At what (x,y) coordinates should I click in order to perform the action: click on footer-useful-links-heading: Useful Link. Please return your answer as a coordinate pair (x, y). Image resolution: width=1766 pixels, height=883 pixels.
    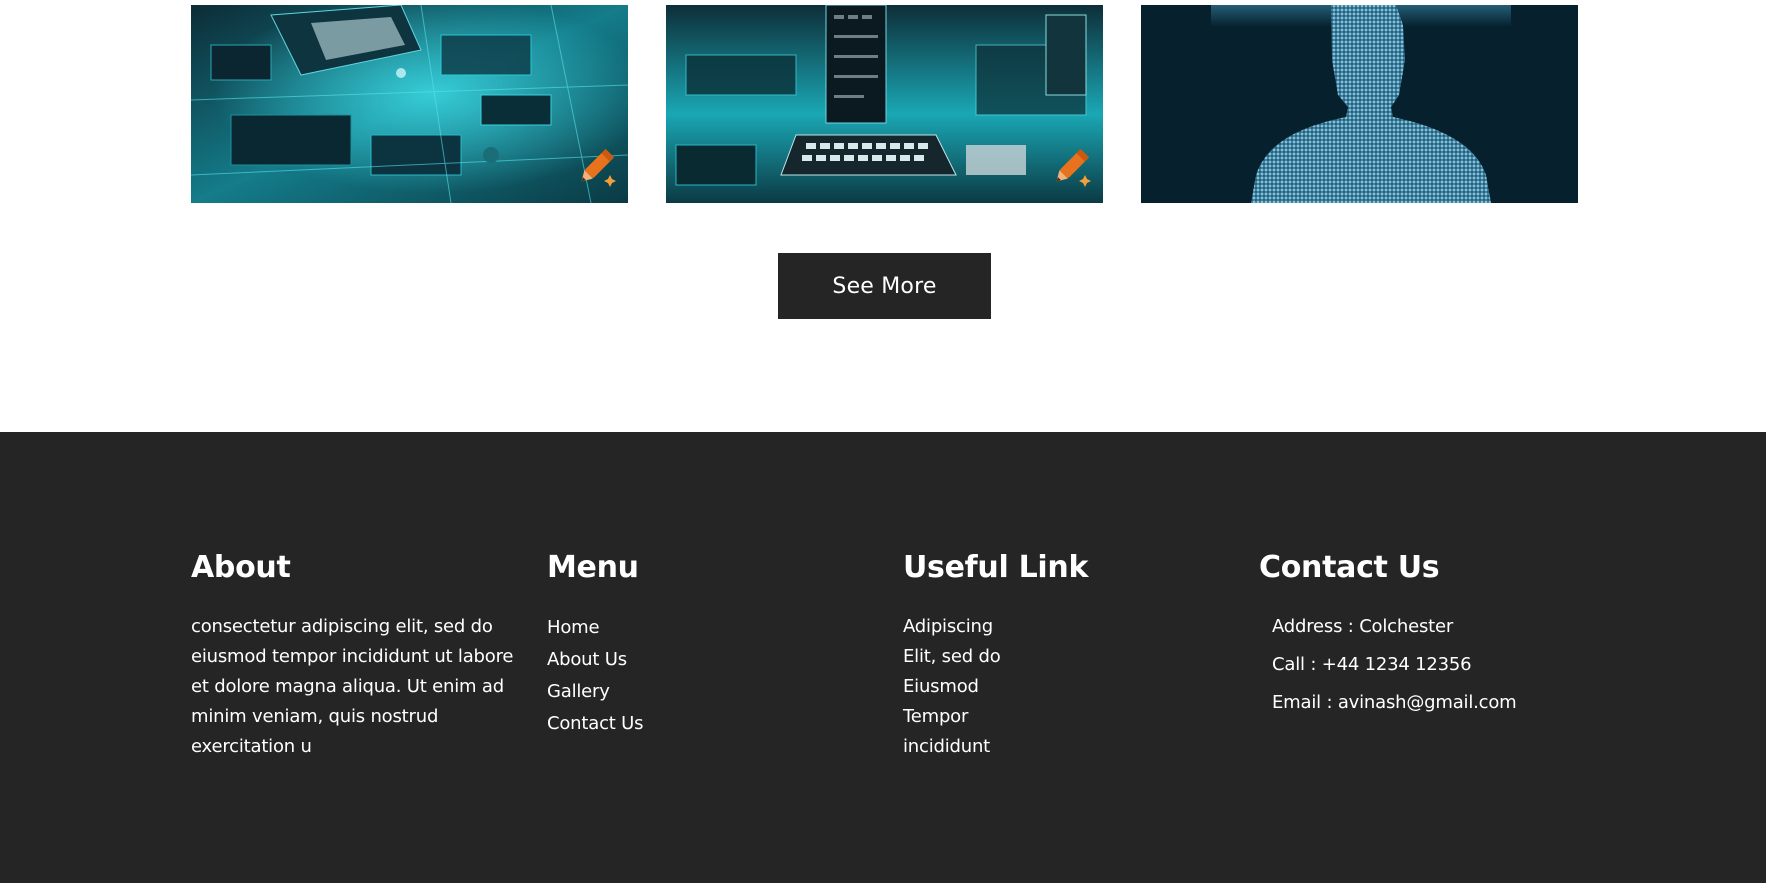
    Looking at the image, I should click on (996, 567).